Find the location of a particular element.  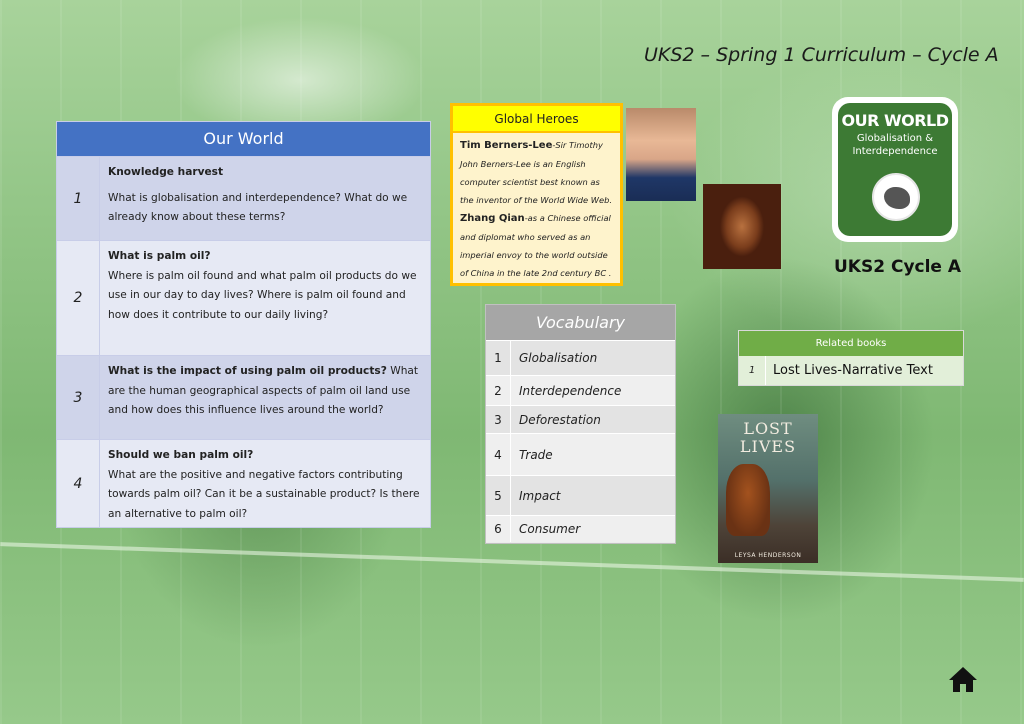

vocab-number: 2 is located at coordinates (498, 390).